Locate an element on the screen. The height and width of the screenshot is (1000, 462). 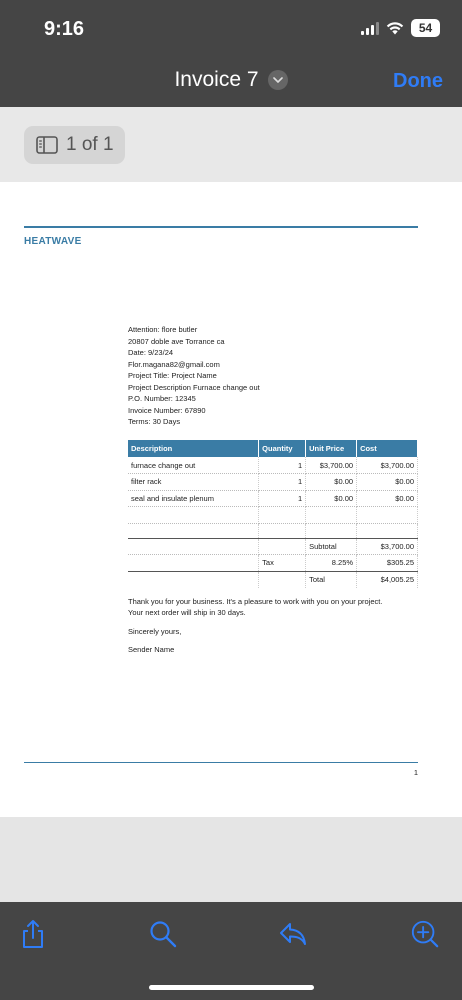
table-header-row: Description Quantity Unit Price Cost is located at coordinates (273, 448).